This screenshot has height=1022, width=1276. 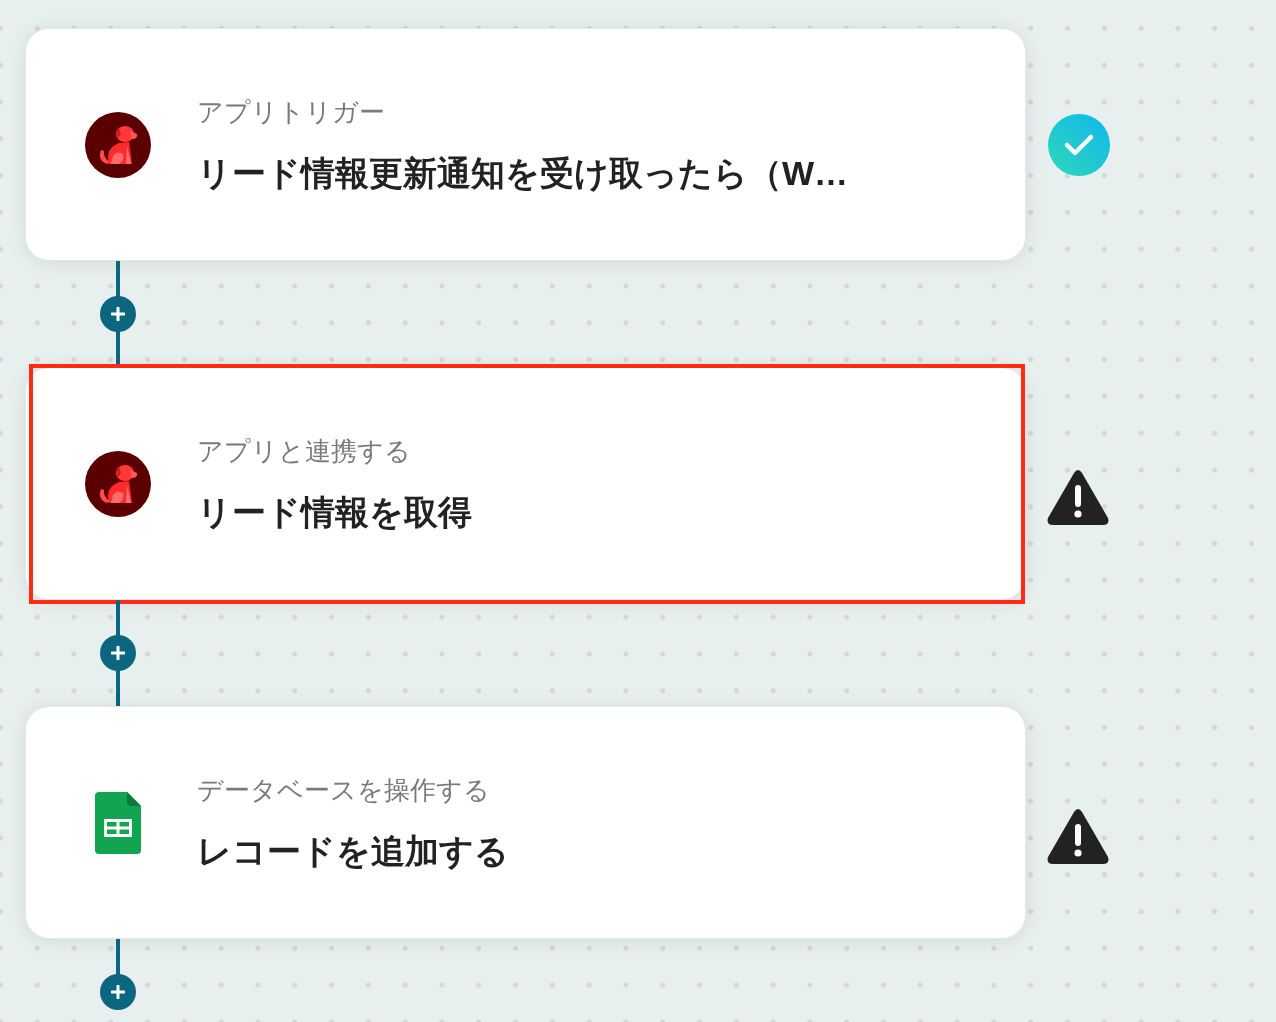 What do you see at coordinates (344, 790) in the screenshot?
I see `step-type-label: データベースを操作する` at bounding box center [344, 790].